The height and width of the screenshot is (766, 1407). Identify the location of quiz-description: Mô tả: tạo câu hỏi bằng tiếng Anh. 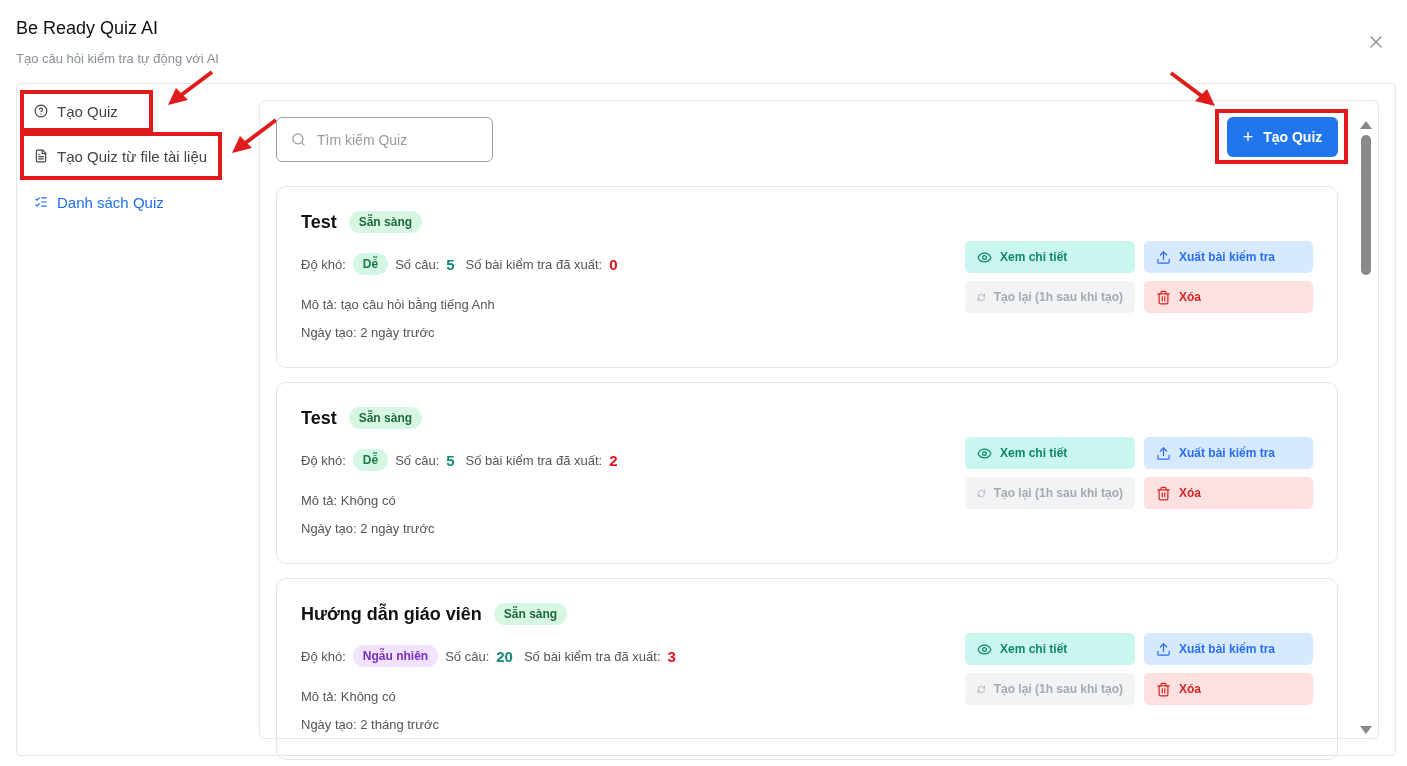
(398, 304).